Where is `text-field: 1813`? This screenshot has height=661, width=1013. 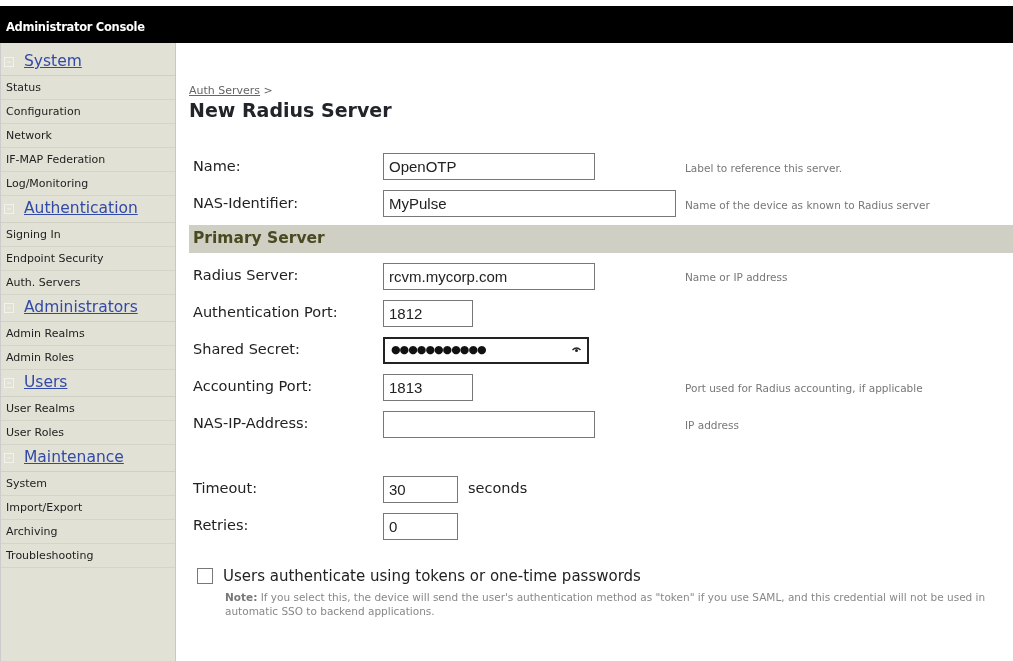 text-field: 1813 is located at coordinates (428, 387).